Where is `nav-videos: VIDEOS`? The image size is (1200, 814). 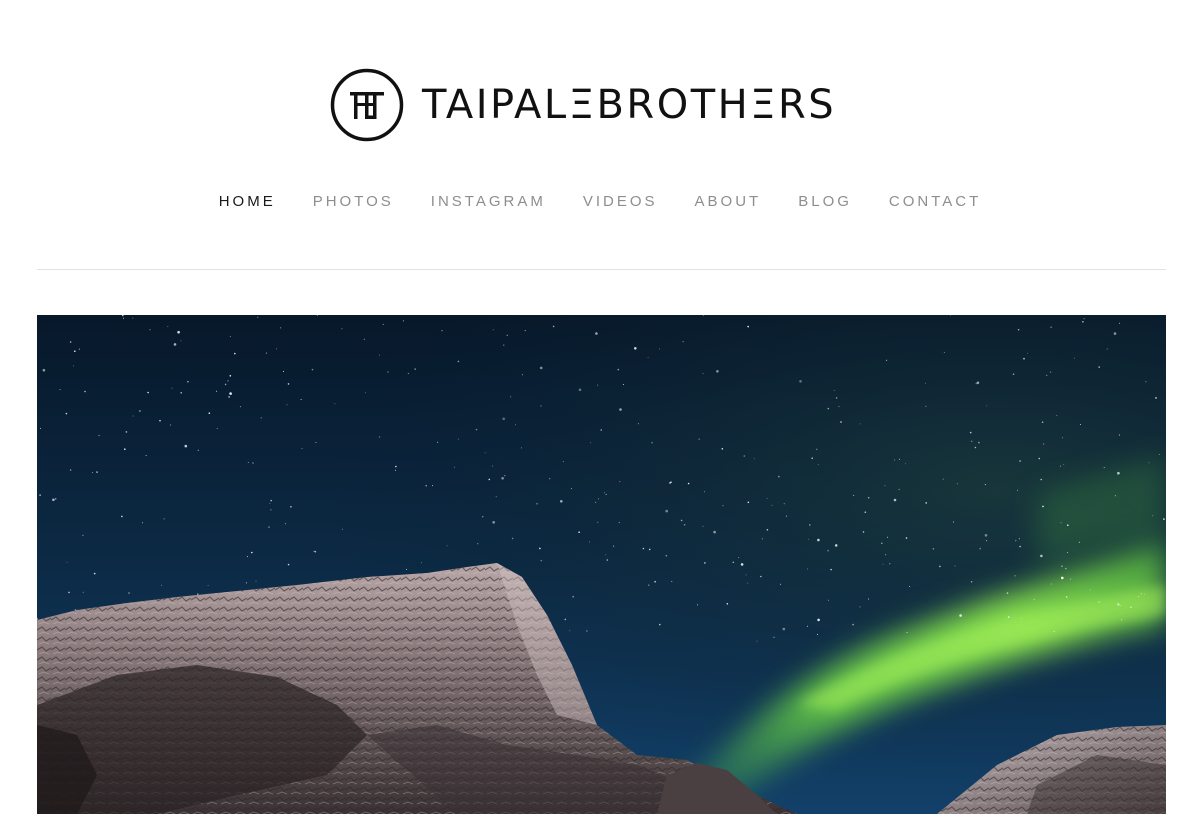
nav-videos: VIDEOS is located at coordinates (620, 201).